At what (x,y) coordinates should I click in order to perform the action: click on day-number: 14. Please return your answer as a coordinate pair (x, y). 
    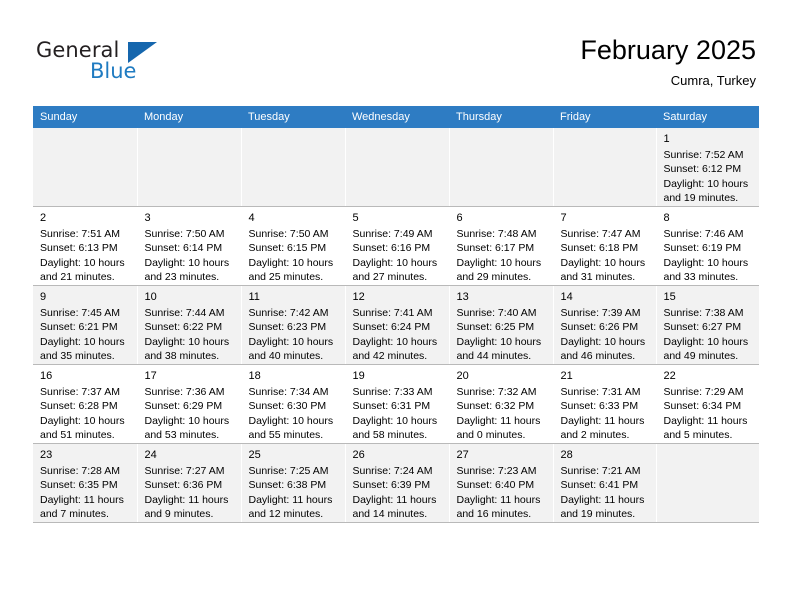
    Looking at the image, I should click on (566, 297).